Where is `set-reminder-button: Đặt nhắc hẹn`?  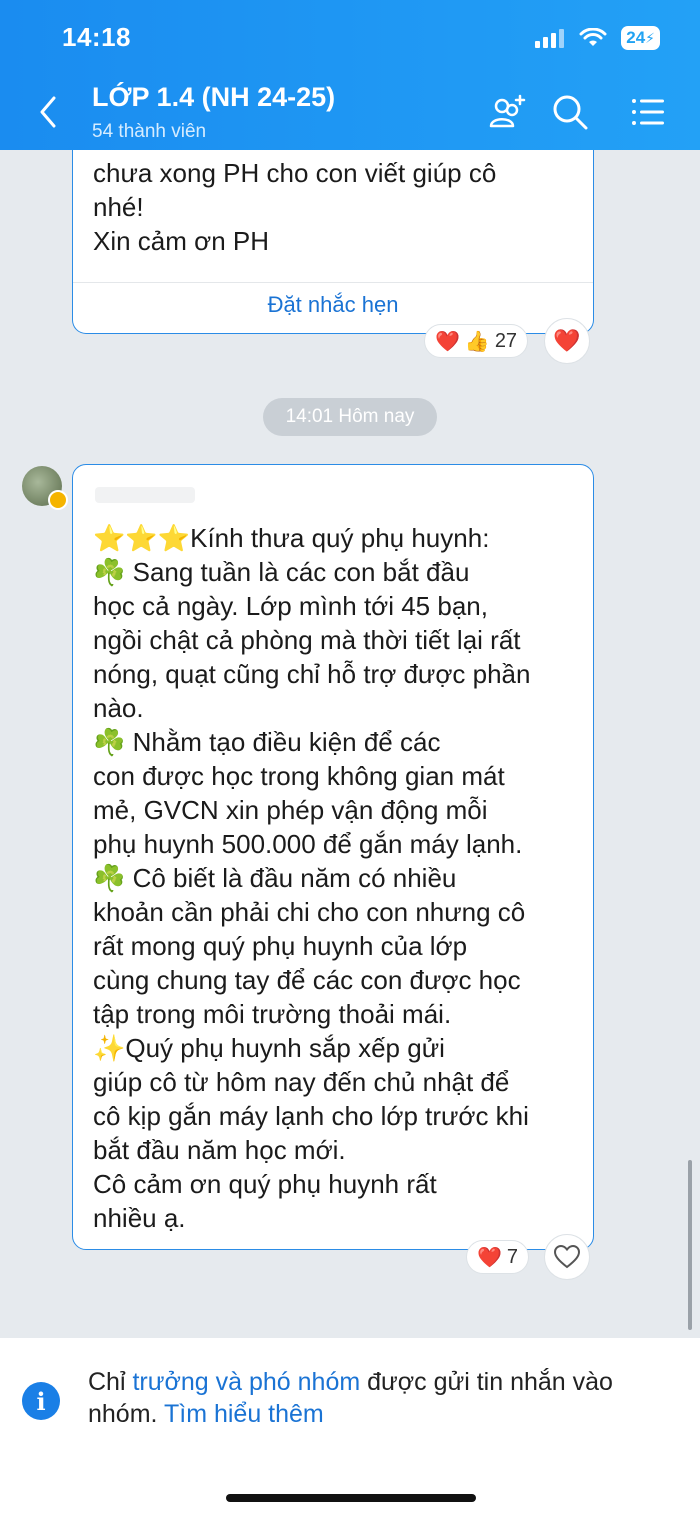
set-reminder-button: Đặt nhắc hẹn is located at coordinates (333, 305).